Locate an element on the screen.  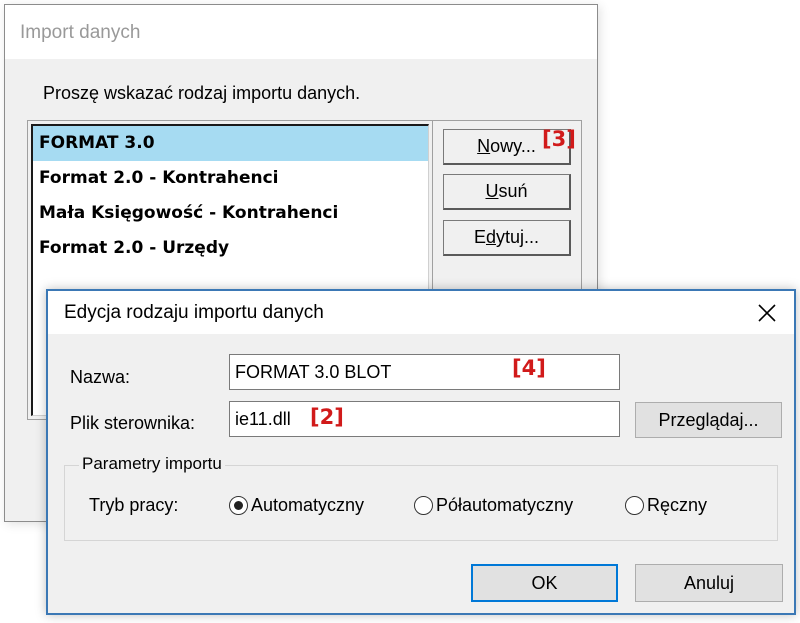
mode-radio-automatic: Automatyczny is located at coordinates (296, 505).